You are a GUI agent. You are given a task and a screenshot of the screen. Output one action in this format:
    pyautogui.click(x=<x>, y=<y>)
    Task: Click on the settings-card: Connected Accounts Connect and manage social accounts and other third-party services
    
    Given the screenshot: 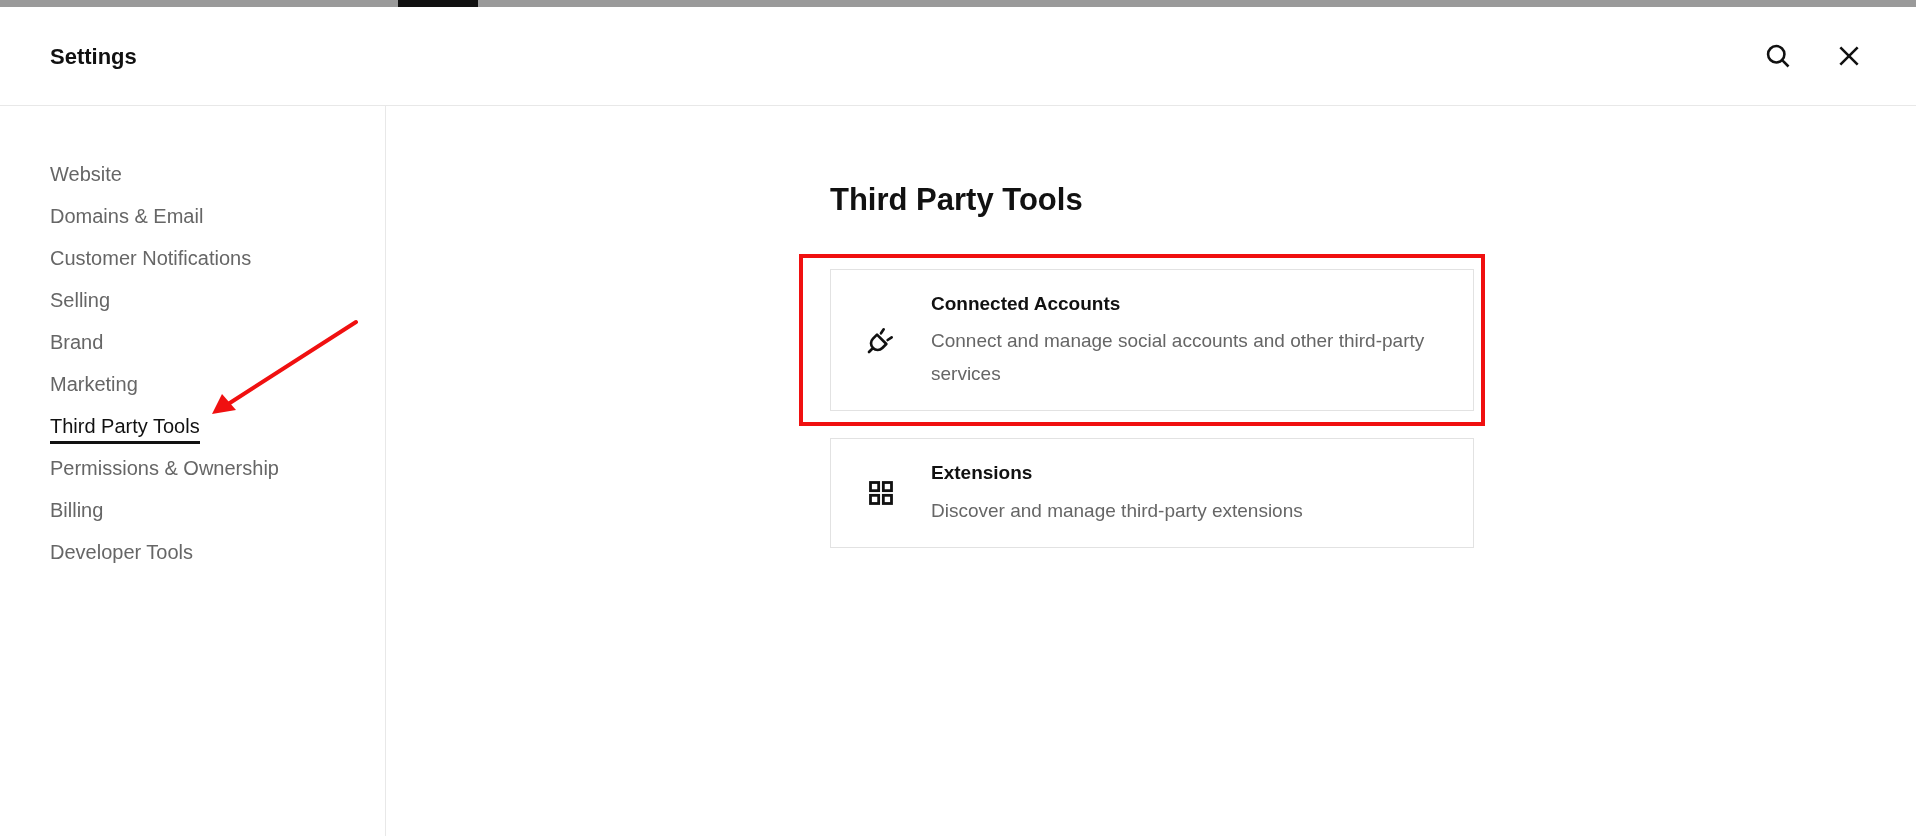 What is the action you would take?
    pyautogui.click(x=1152, y=339)
    